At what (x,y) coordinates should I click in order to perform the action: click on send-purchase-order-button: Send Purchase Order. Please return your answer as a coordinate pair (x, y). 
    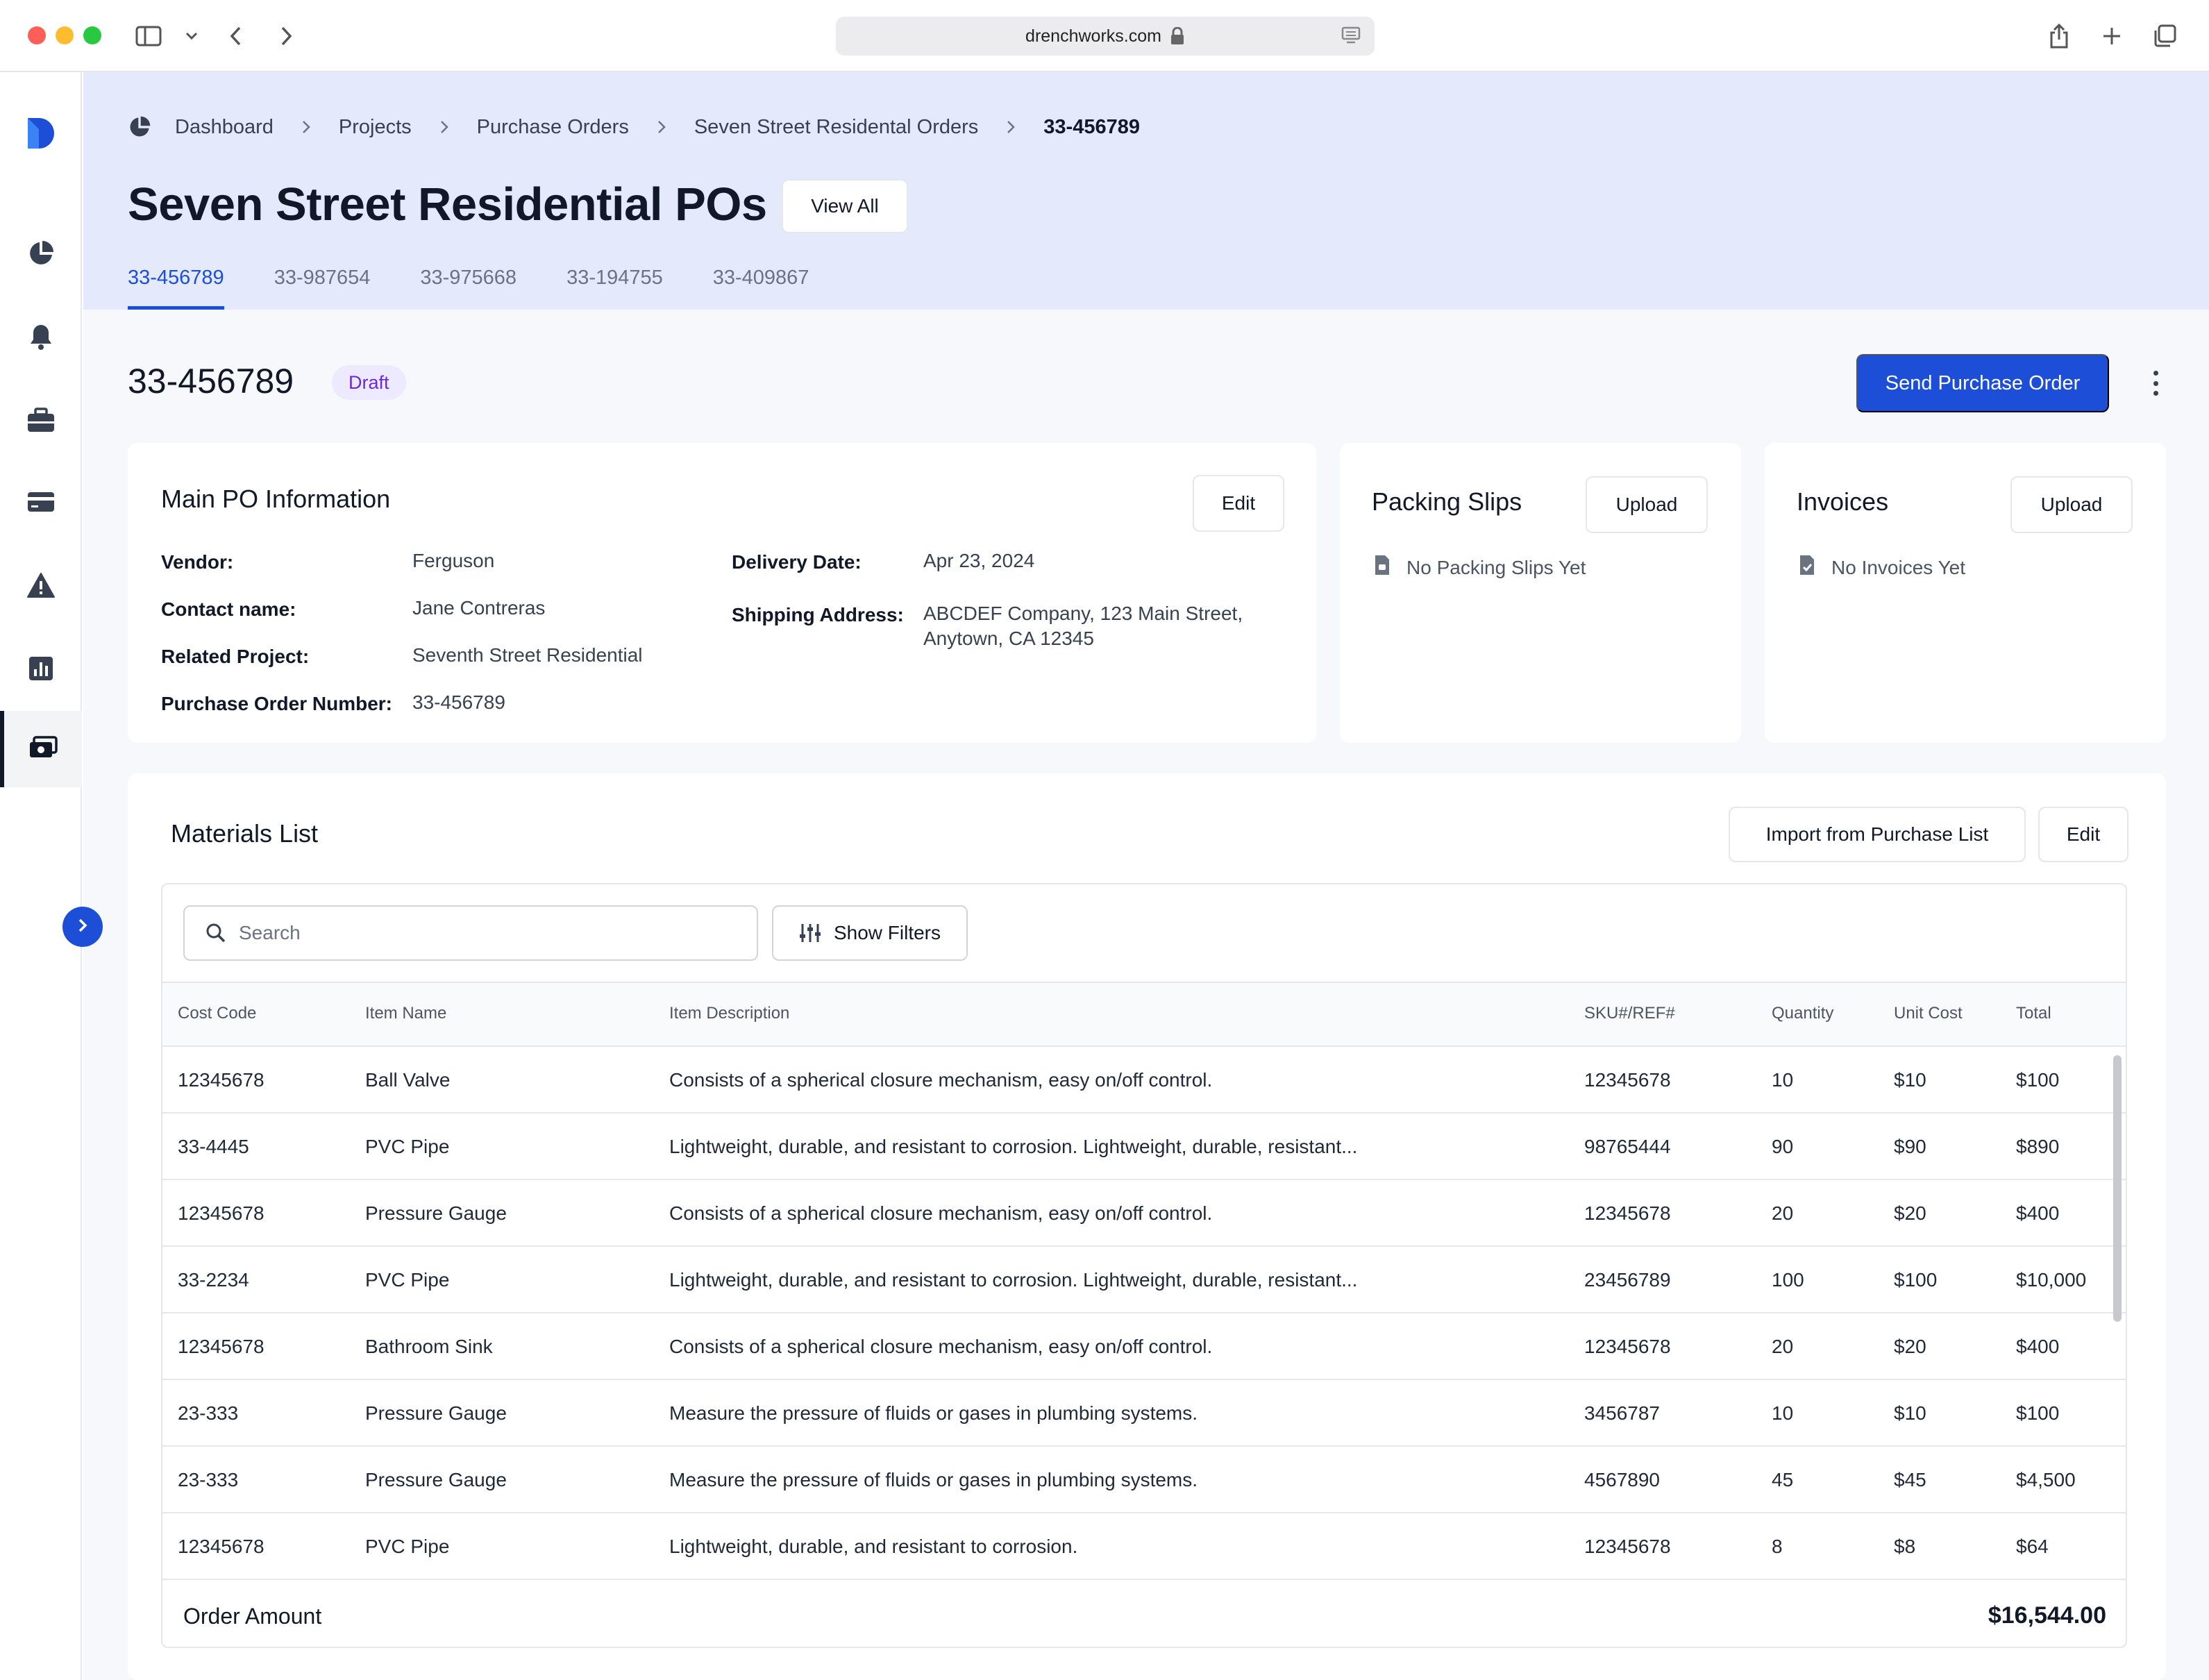
    Looking at the image, I should click on (1982, 383).